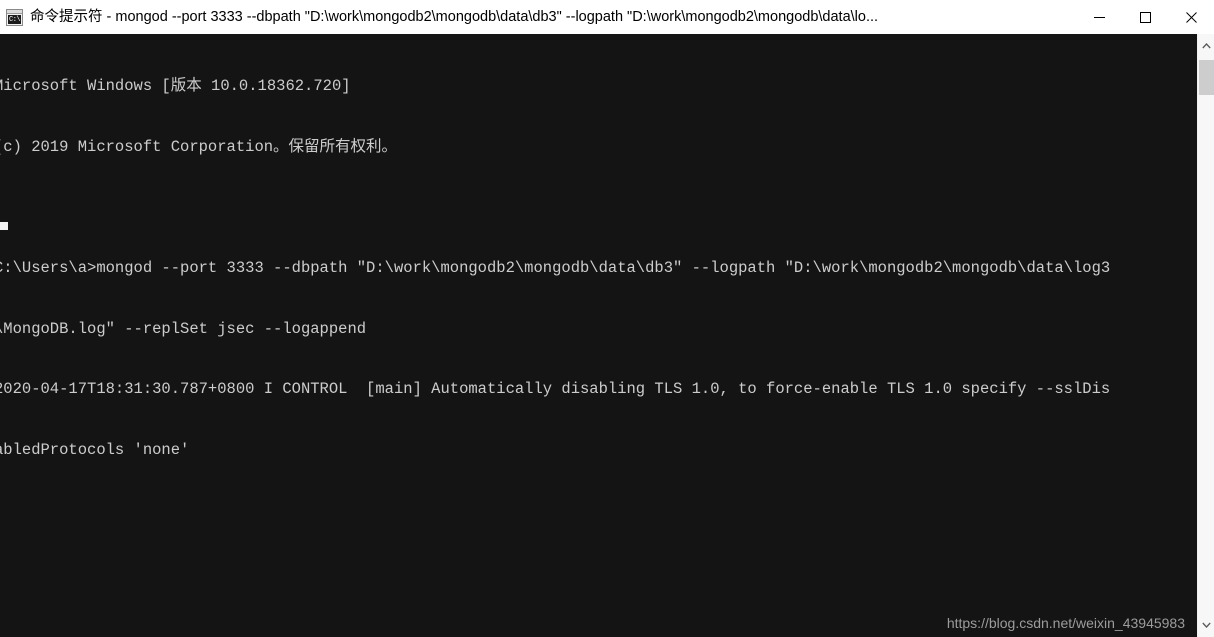  I want to click on console-line: \MongoDB.log" --replSet jsec --logappend, so click(183, 328).